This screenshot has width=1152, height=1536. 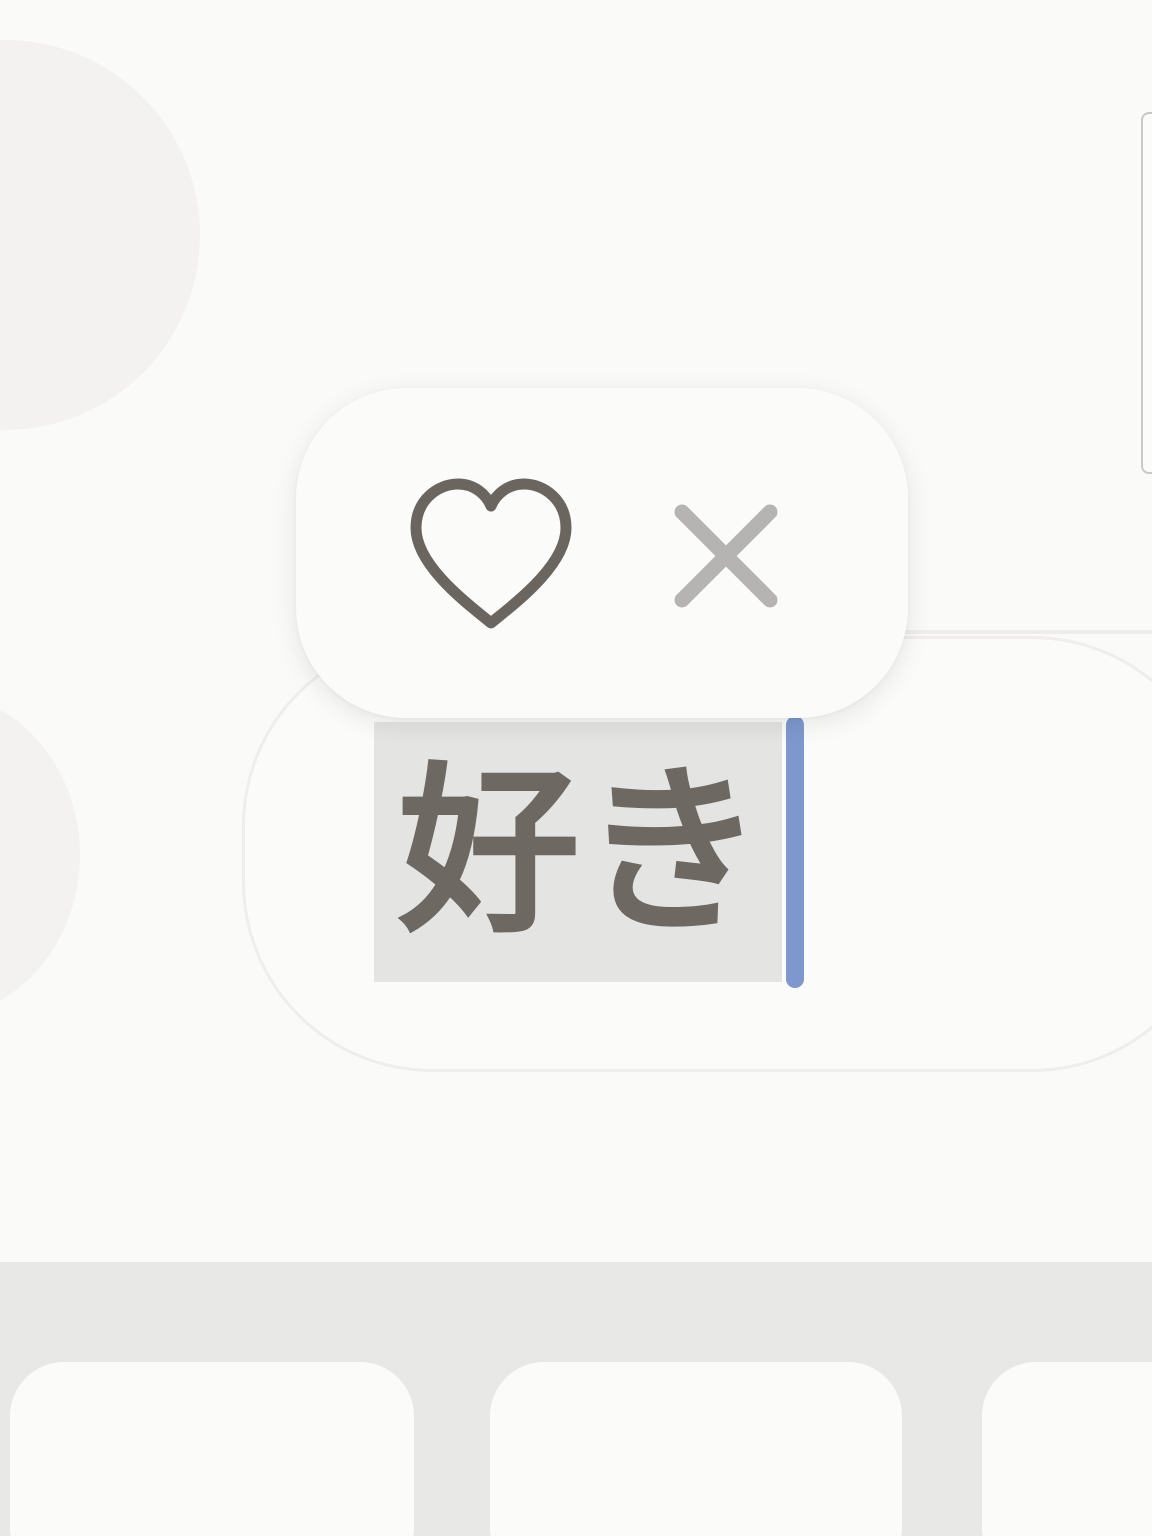 What do you see at coordinates (578, 852) in the screenshot?
I see `composed-text: 好き` at bounding box center [578, 852].